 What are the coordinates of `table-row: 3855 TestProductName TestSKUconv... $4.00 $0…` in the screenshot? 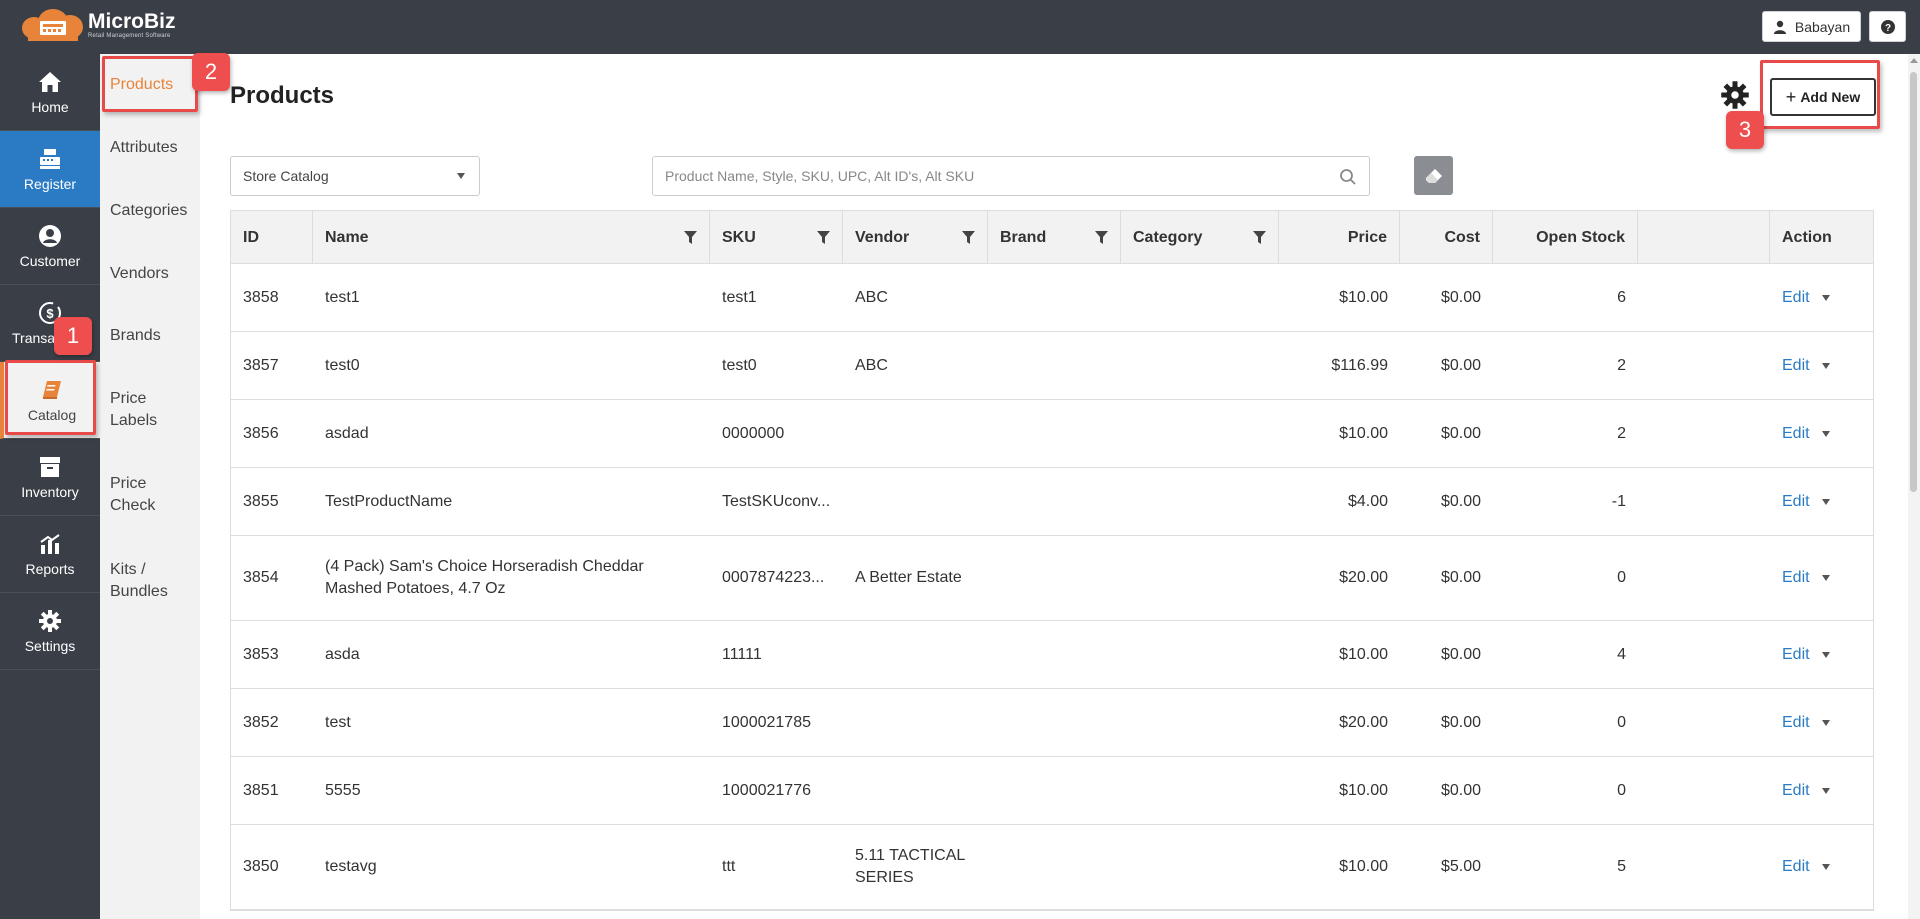 It's located at (1052, 502).